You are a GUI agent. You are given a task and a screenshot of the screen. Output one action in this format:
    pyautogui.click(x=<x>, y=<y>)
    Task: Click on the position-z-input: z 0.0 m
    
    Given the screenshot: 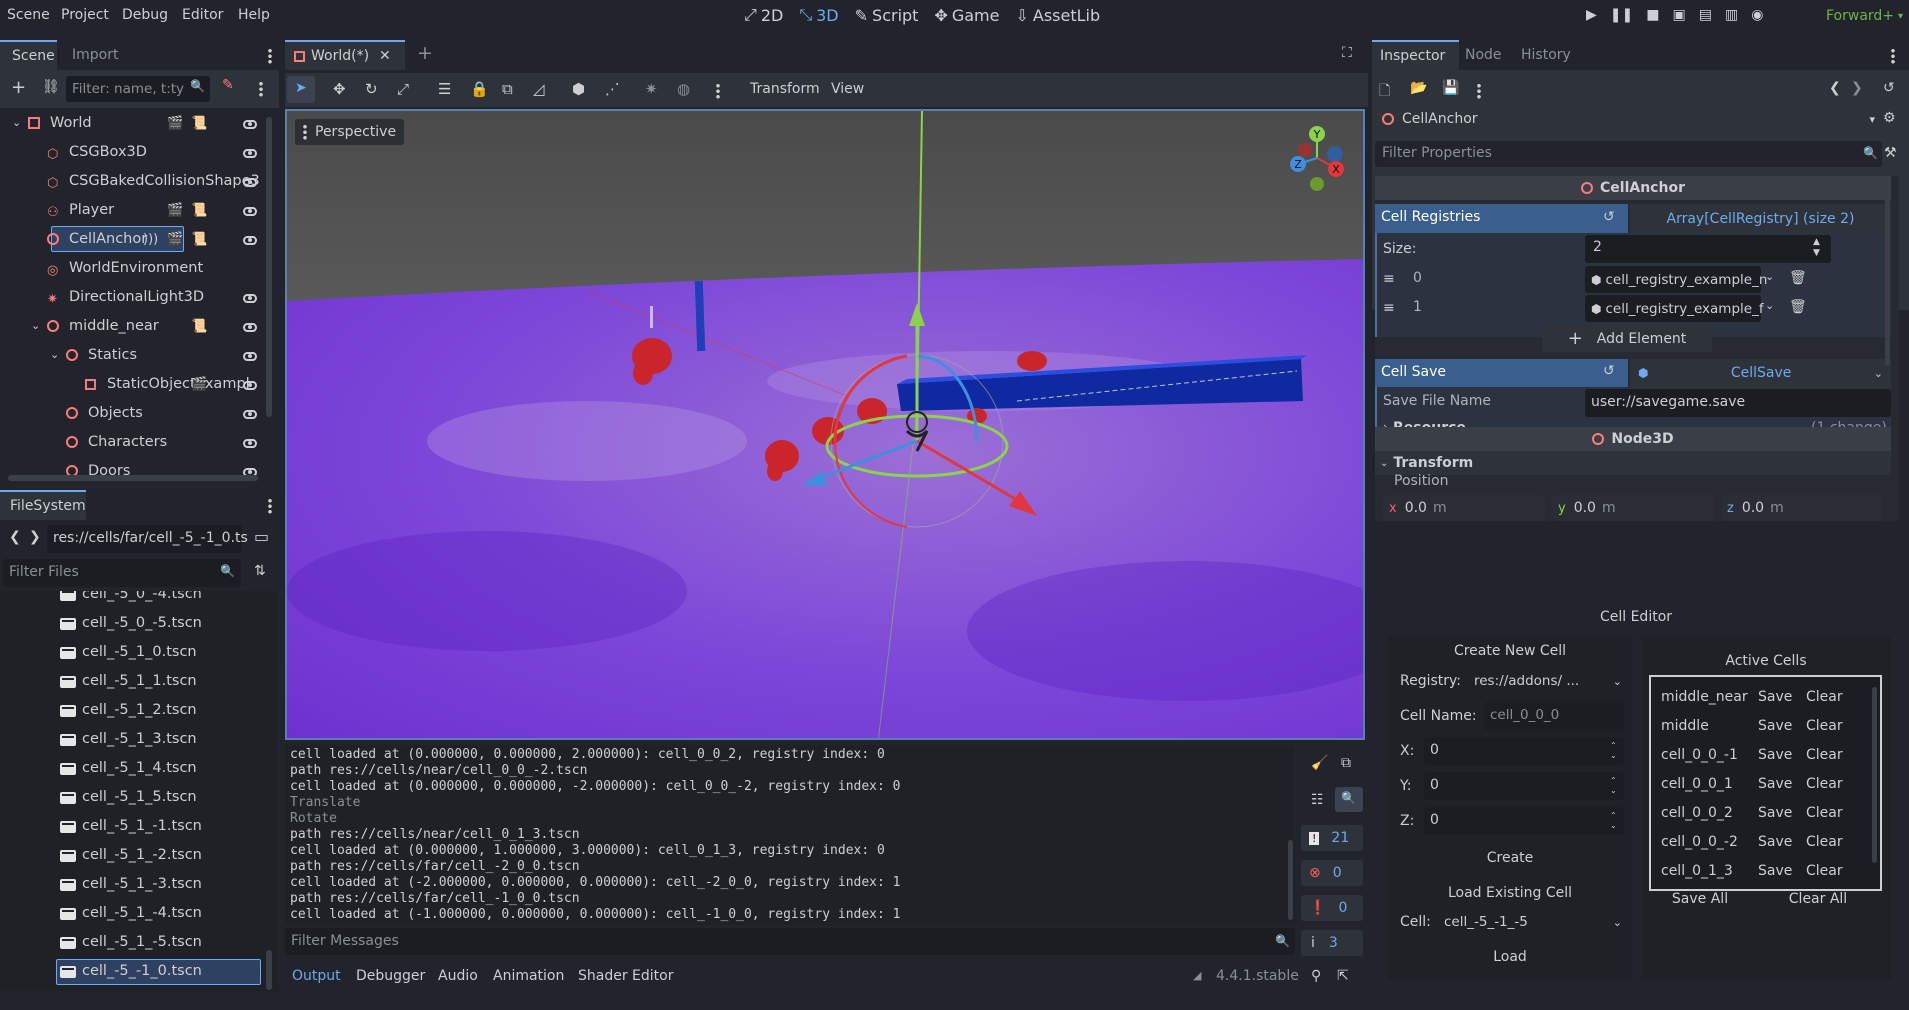 What is the action you would take?
    pyautogui.click(x=1802, y=508)
    